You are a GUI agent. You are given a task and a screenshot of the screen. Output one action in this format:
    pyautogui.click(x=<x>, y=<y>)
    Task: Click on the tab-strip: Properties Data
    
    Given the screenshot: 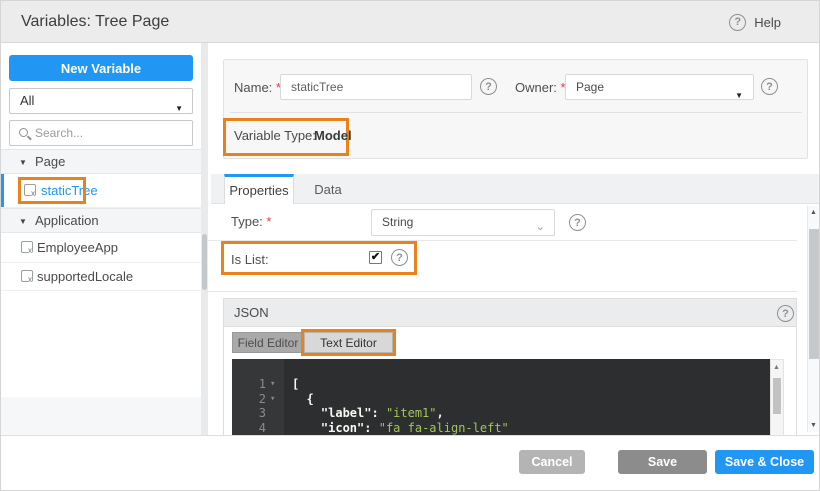 What is the action you would take?
    pyautogui.click(x=515, y=189)
    